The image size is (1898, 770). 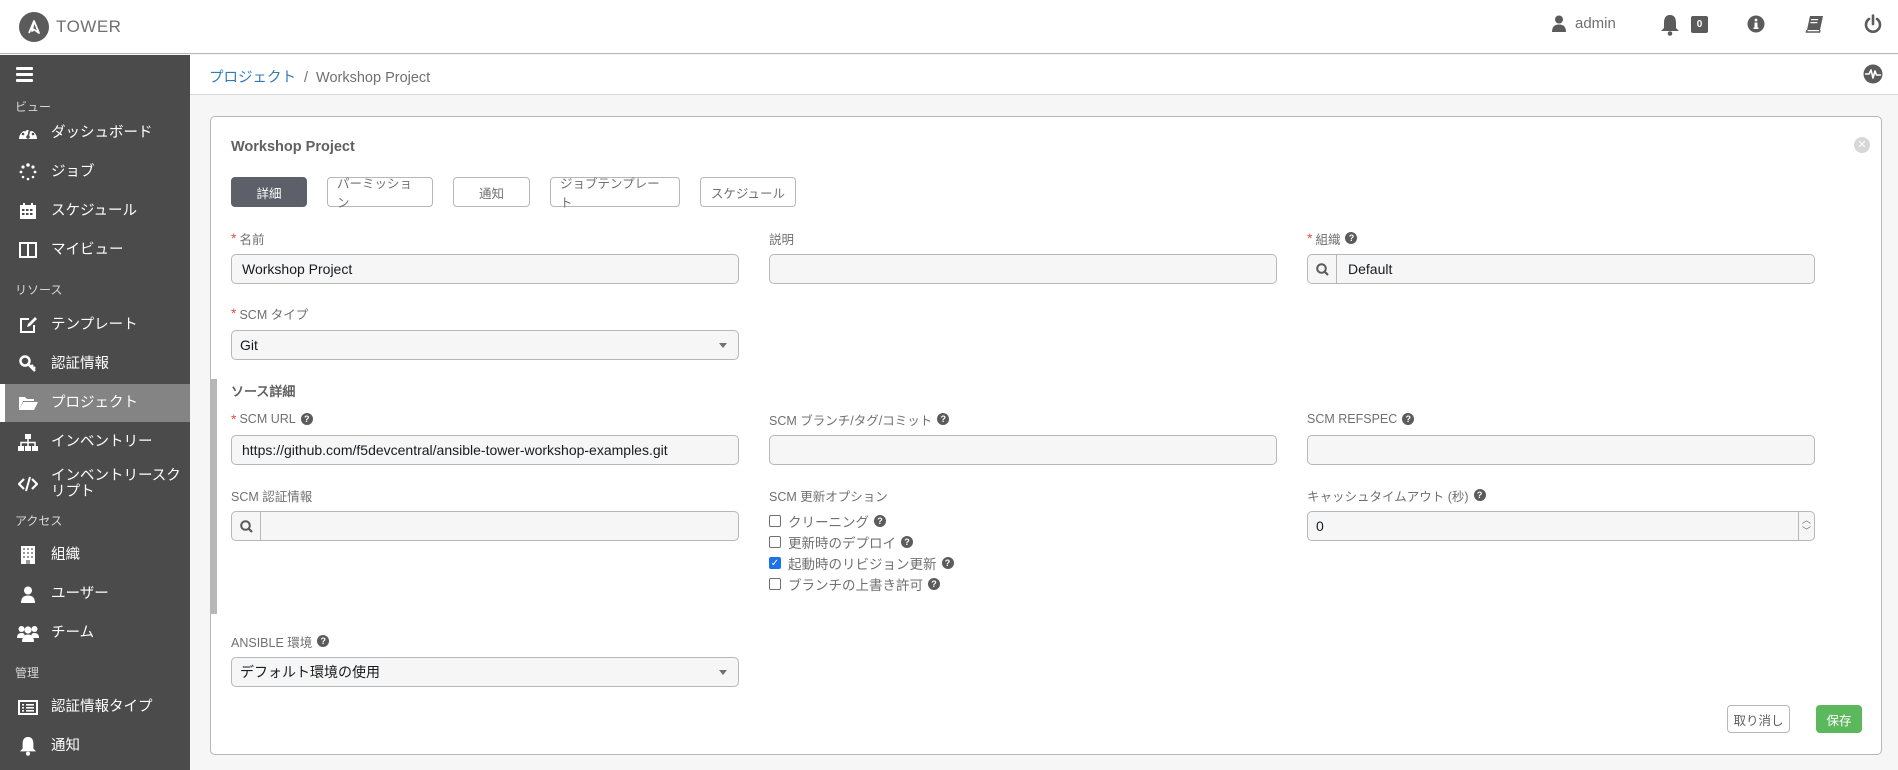 What do you see at coordinates (1023, 450) in the screenshot?
I see `scm-branch-input` at bounding box center [1023, 450].